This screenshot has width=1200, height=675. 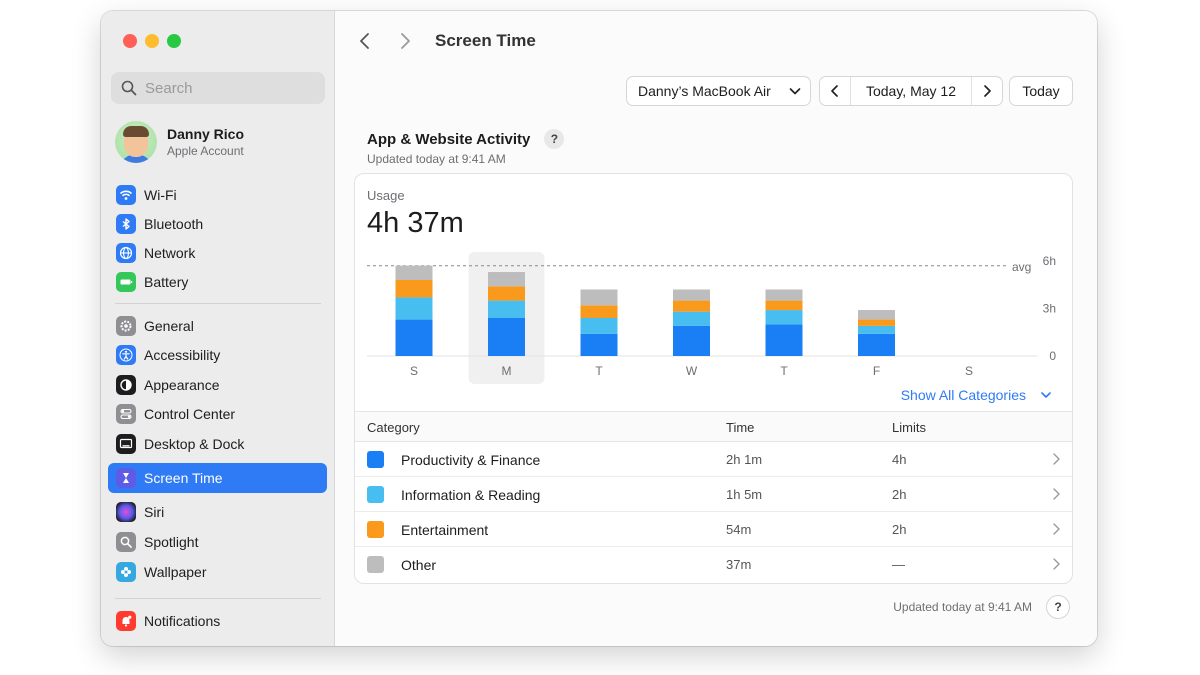 I want to click on x-tick-label: M, so click(x=507, y=371).